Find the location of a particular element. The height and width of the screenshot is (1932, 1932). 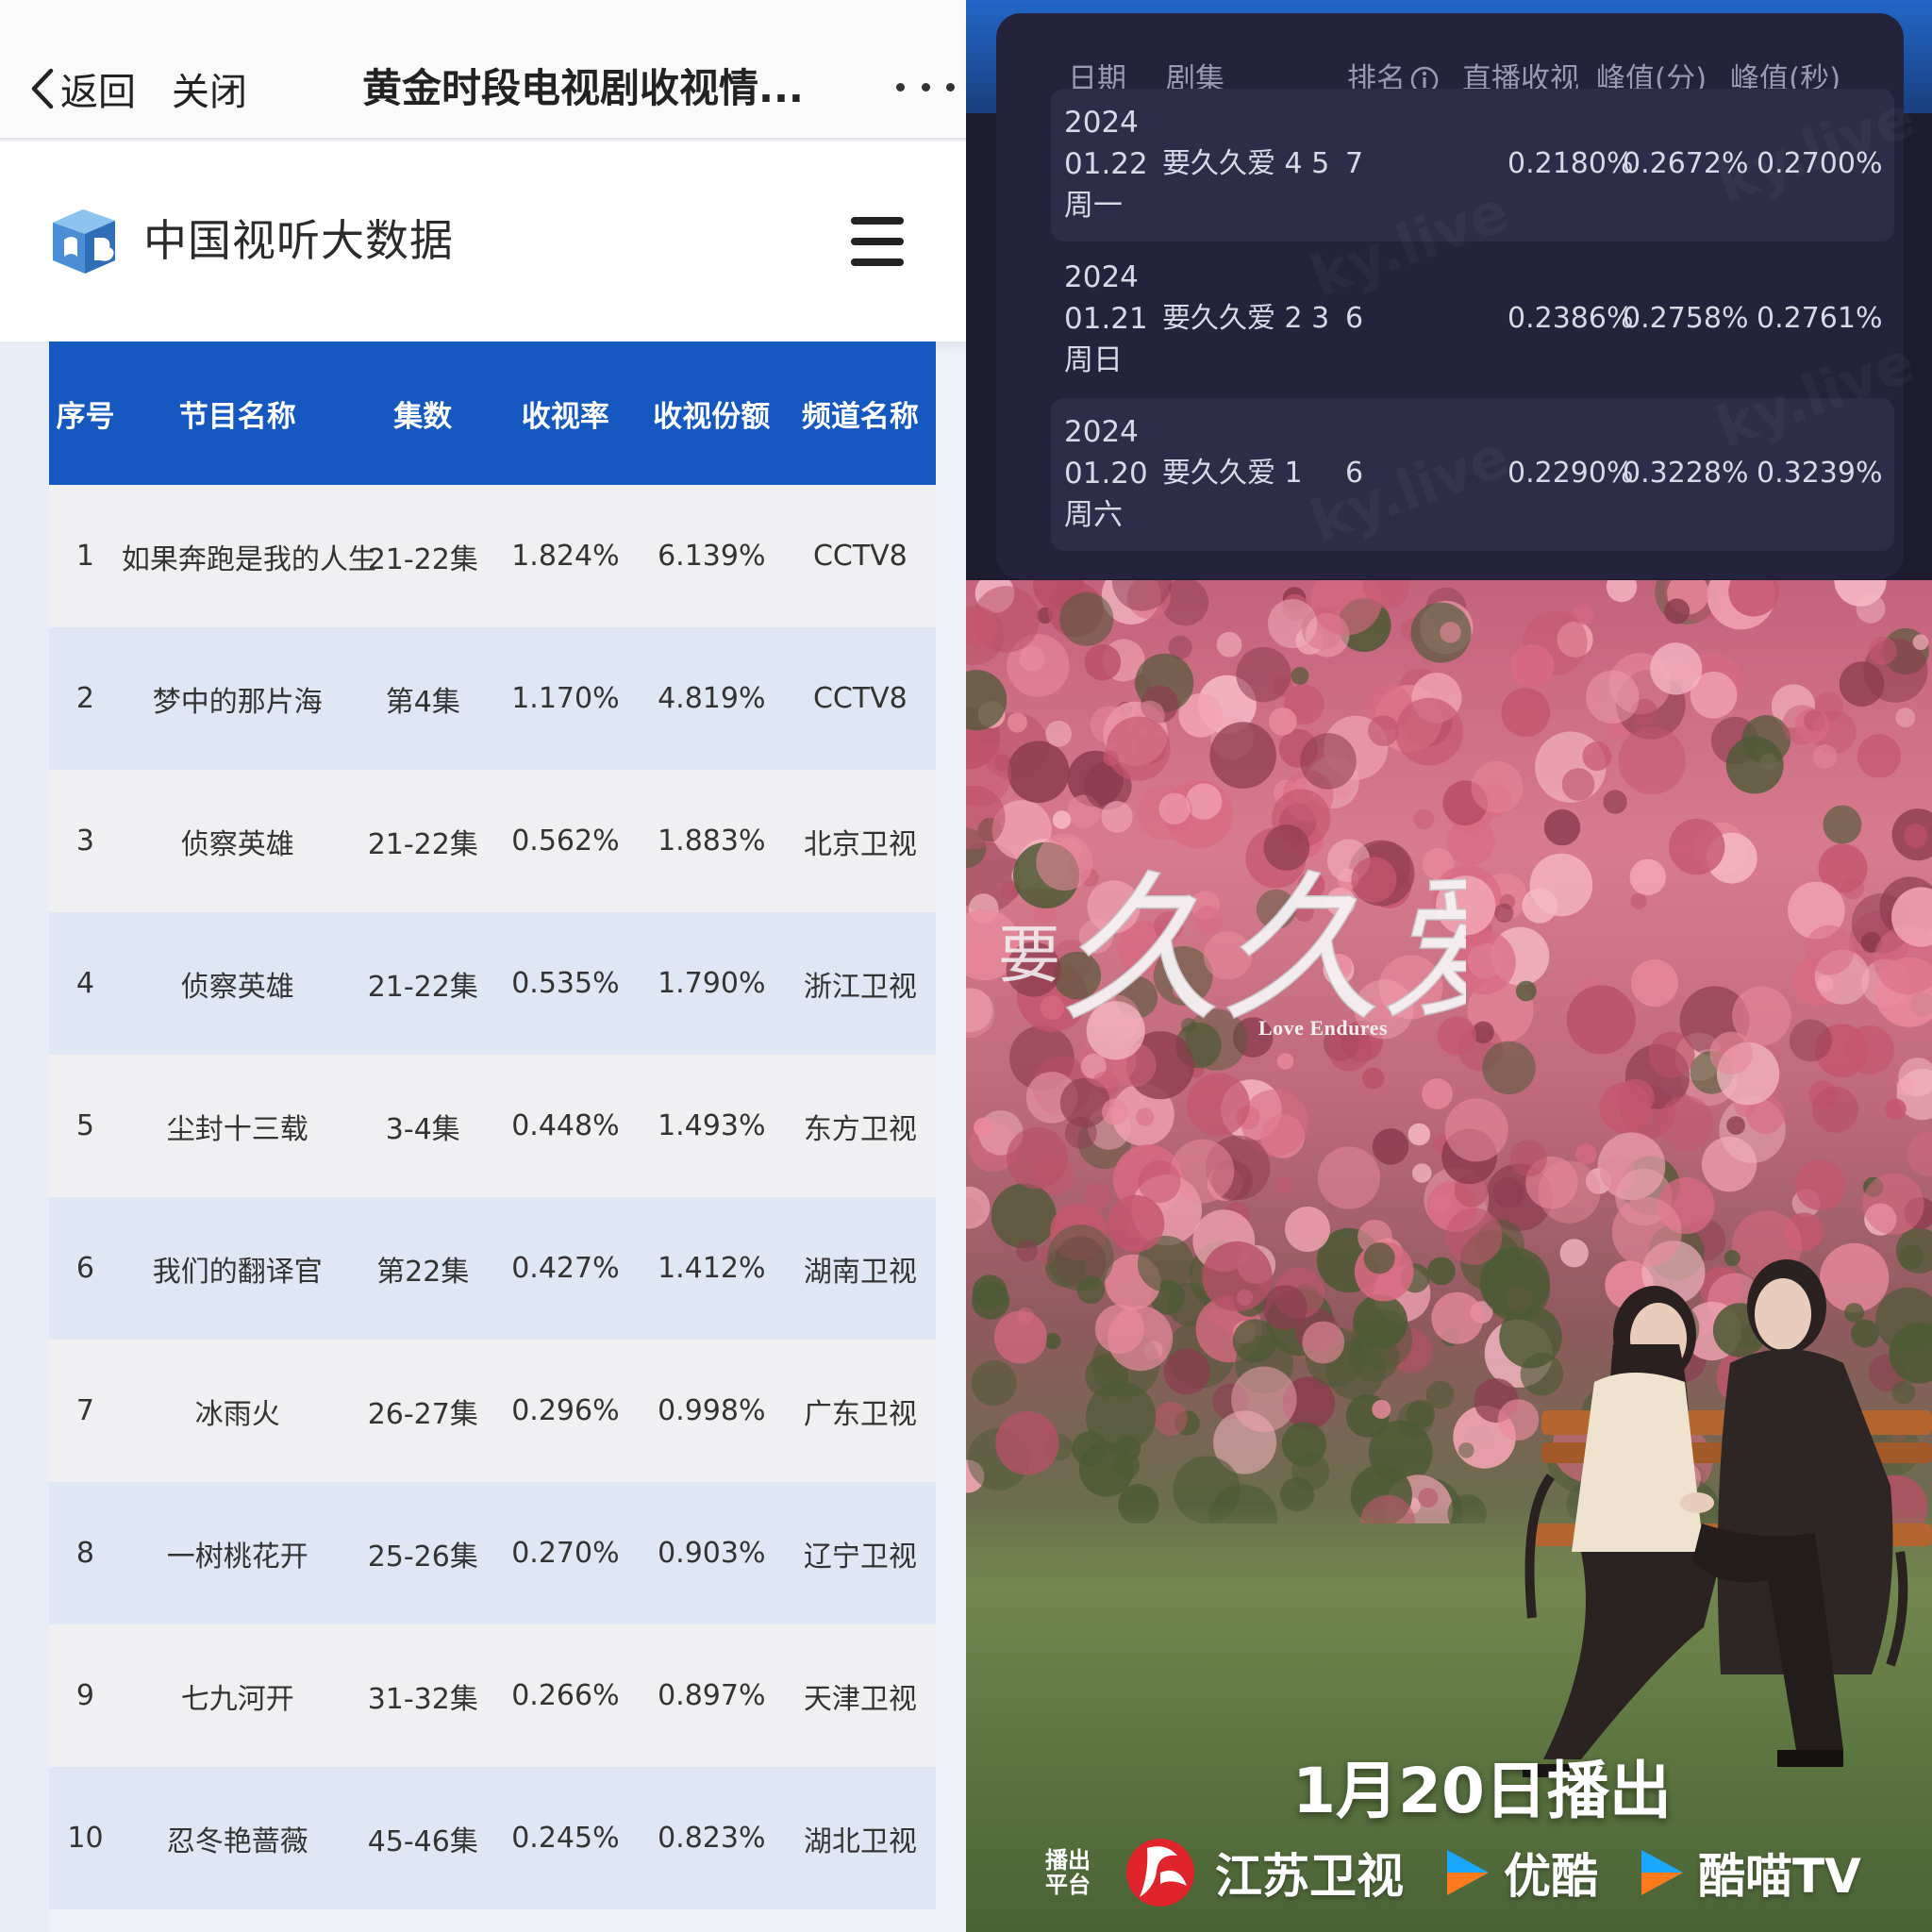

header-no: 序号 is located at coordinates (85, 413).